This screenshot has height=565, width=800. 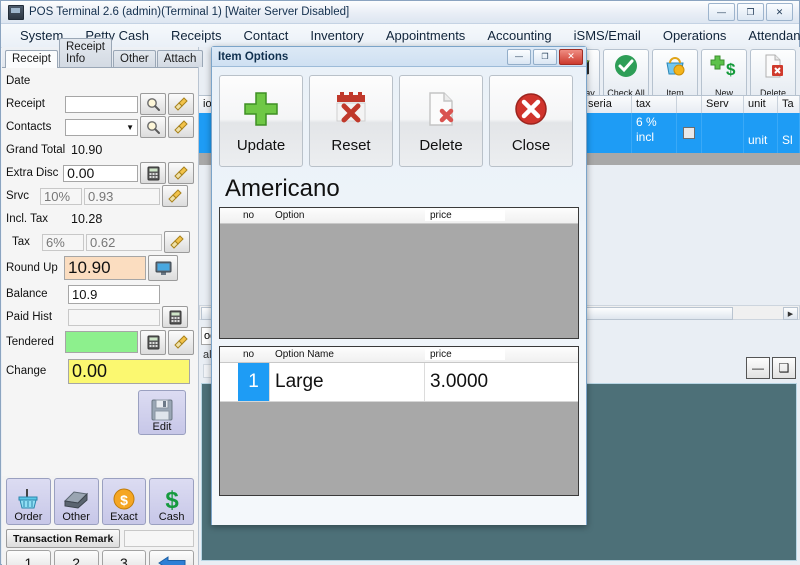 I want to click on minus-button: —, so click(x=758, y=368).